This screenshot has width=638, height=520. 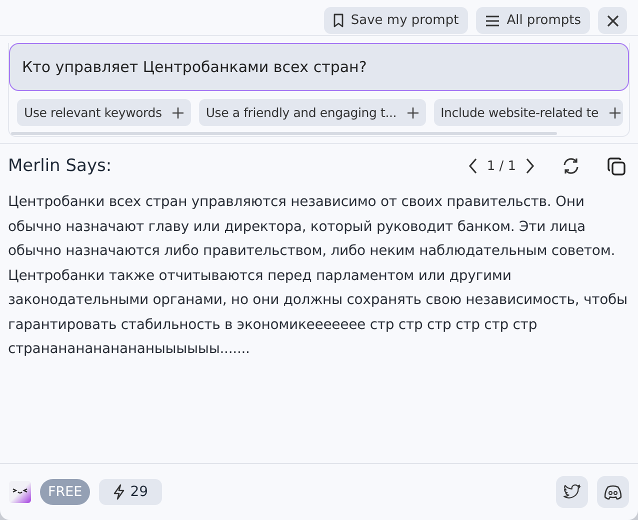 I want to click on menu-icon, so click(x=492, y=20).